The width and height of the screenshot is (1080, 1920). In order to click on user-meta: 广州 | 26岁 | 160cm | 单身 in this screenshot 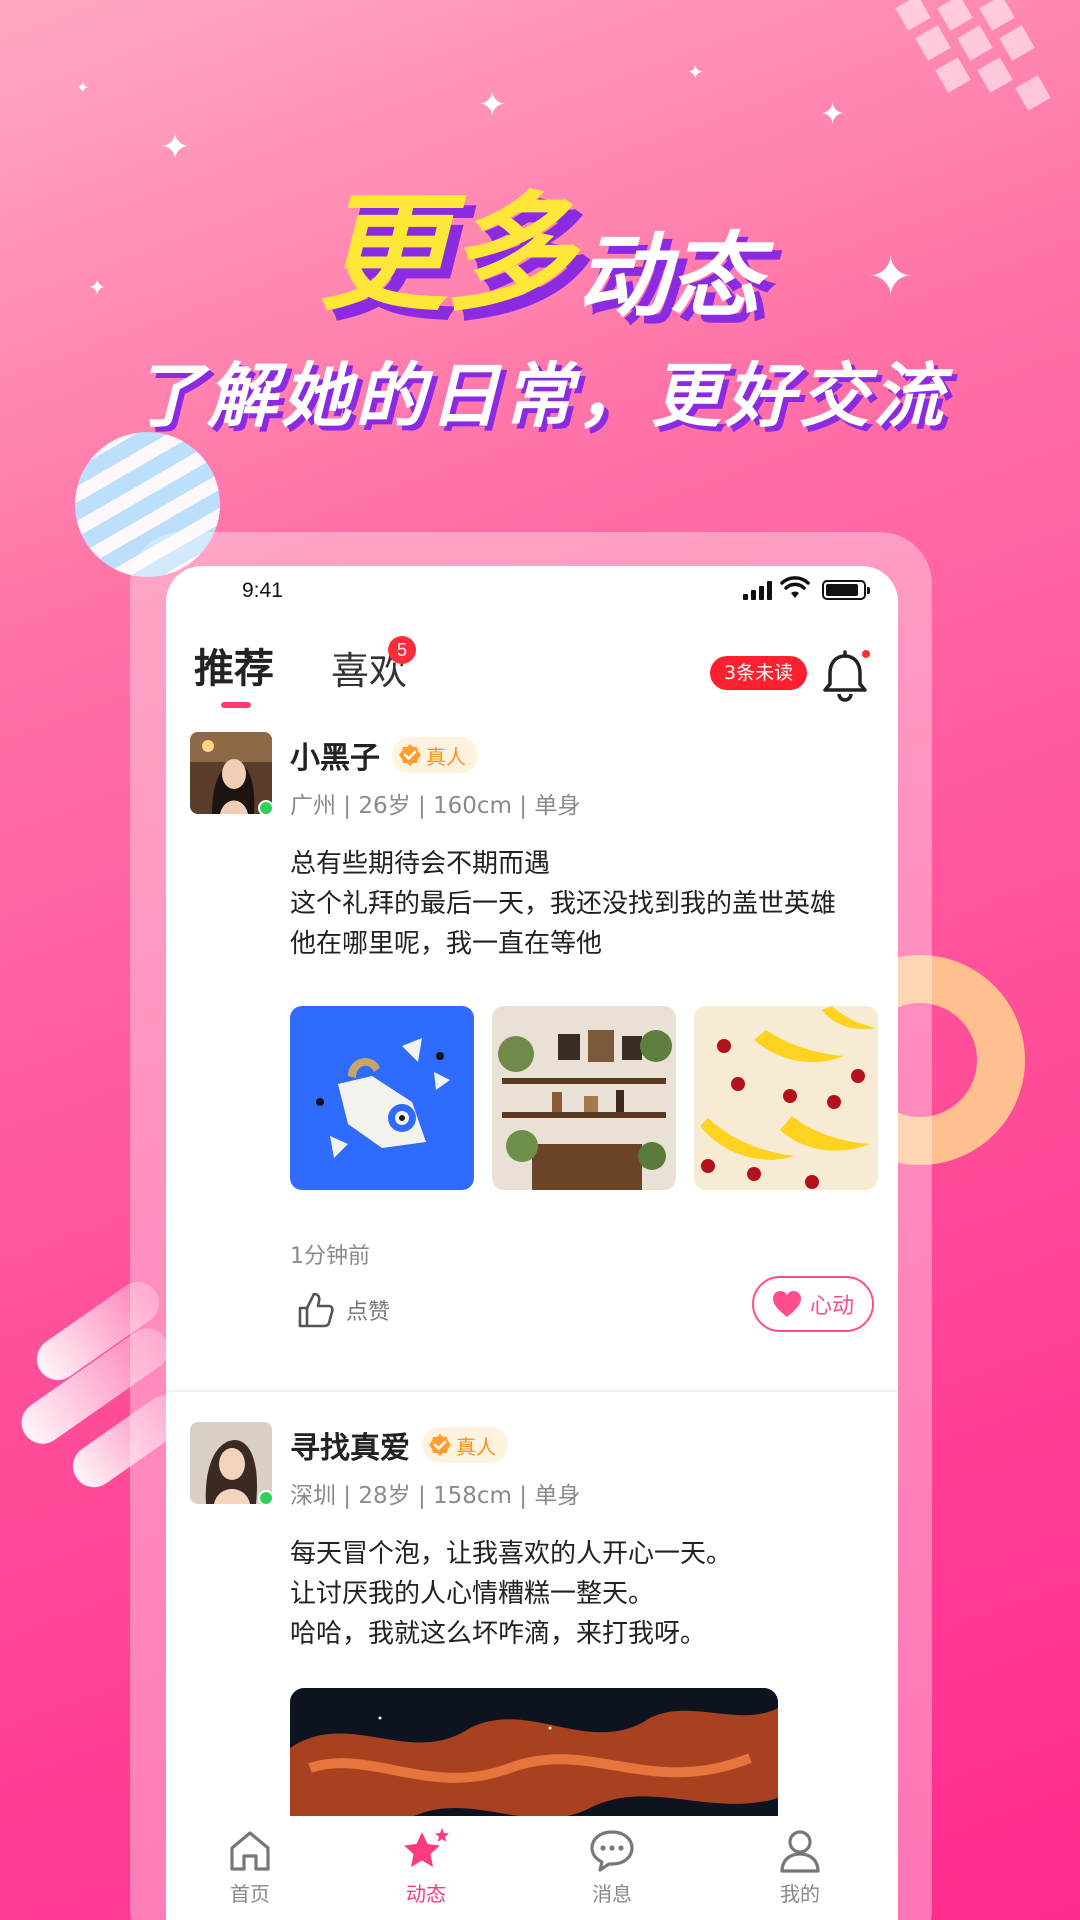, I will do `click(435, 806)`.